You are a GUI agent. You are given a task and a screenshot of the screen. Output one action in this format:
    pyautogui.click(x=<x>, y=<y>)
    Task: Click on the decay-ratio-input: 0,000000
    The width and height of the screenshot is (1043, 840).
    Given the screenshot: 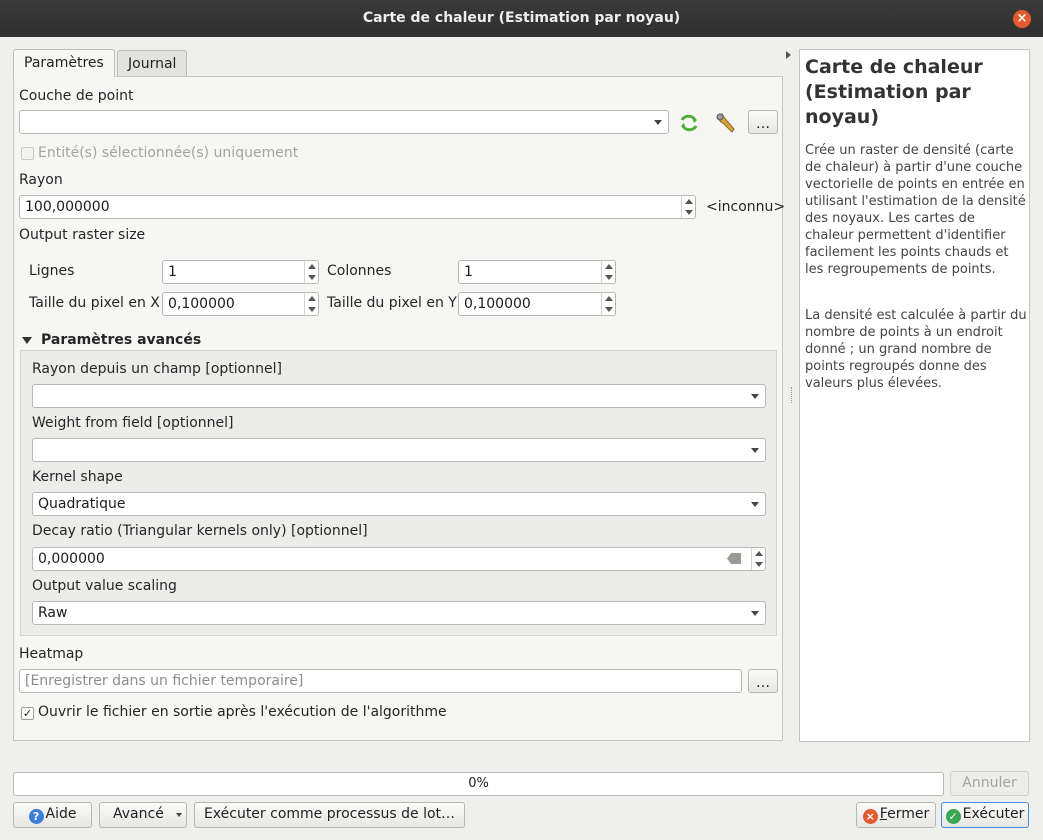 What is the action you would take?
    pyautogui.click(x=399, y=559)
    